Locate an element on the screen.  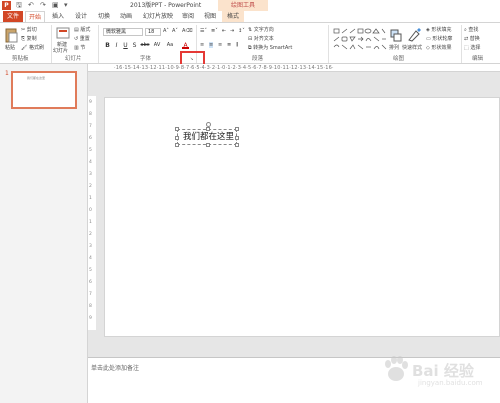
shrink-font-icon: A˅ is located at coordinates (175, 31).